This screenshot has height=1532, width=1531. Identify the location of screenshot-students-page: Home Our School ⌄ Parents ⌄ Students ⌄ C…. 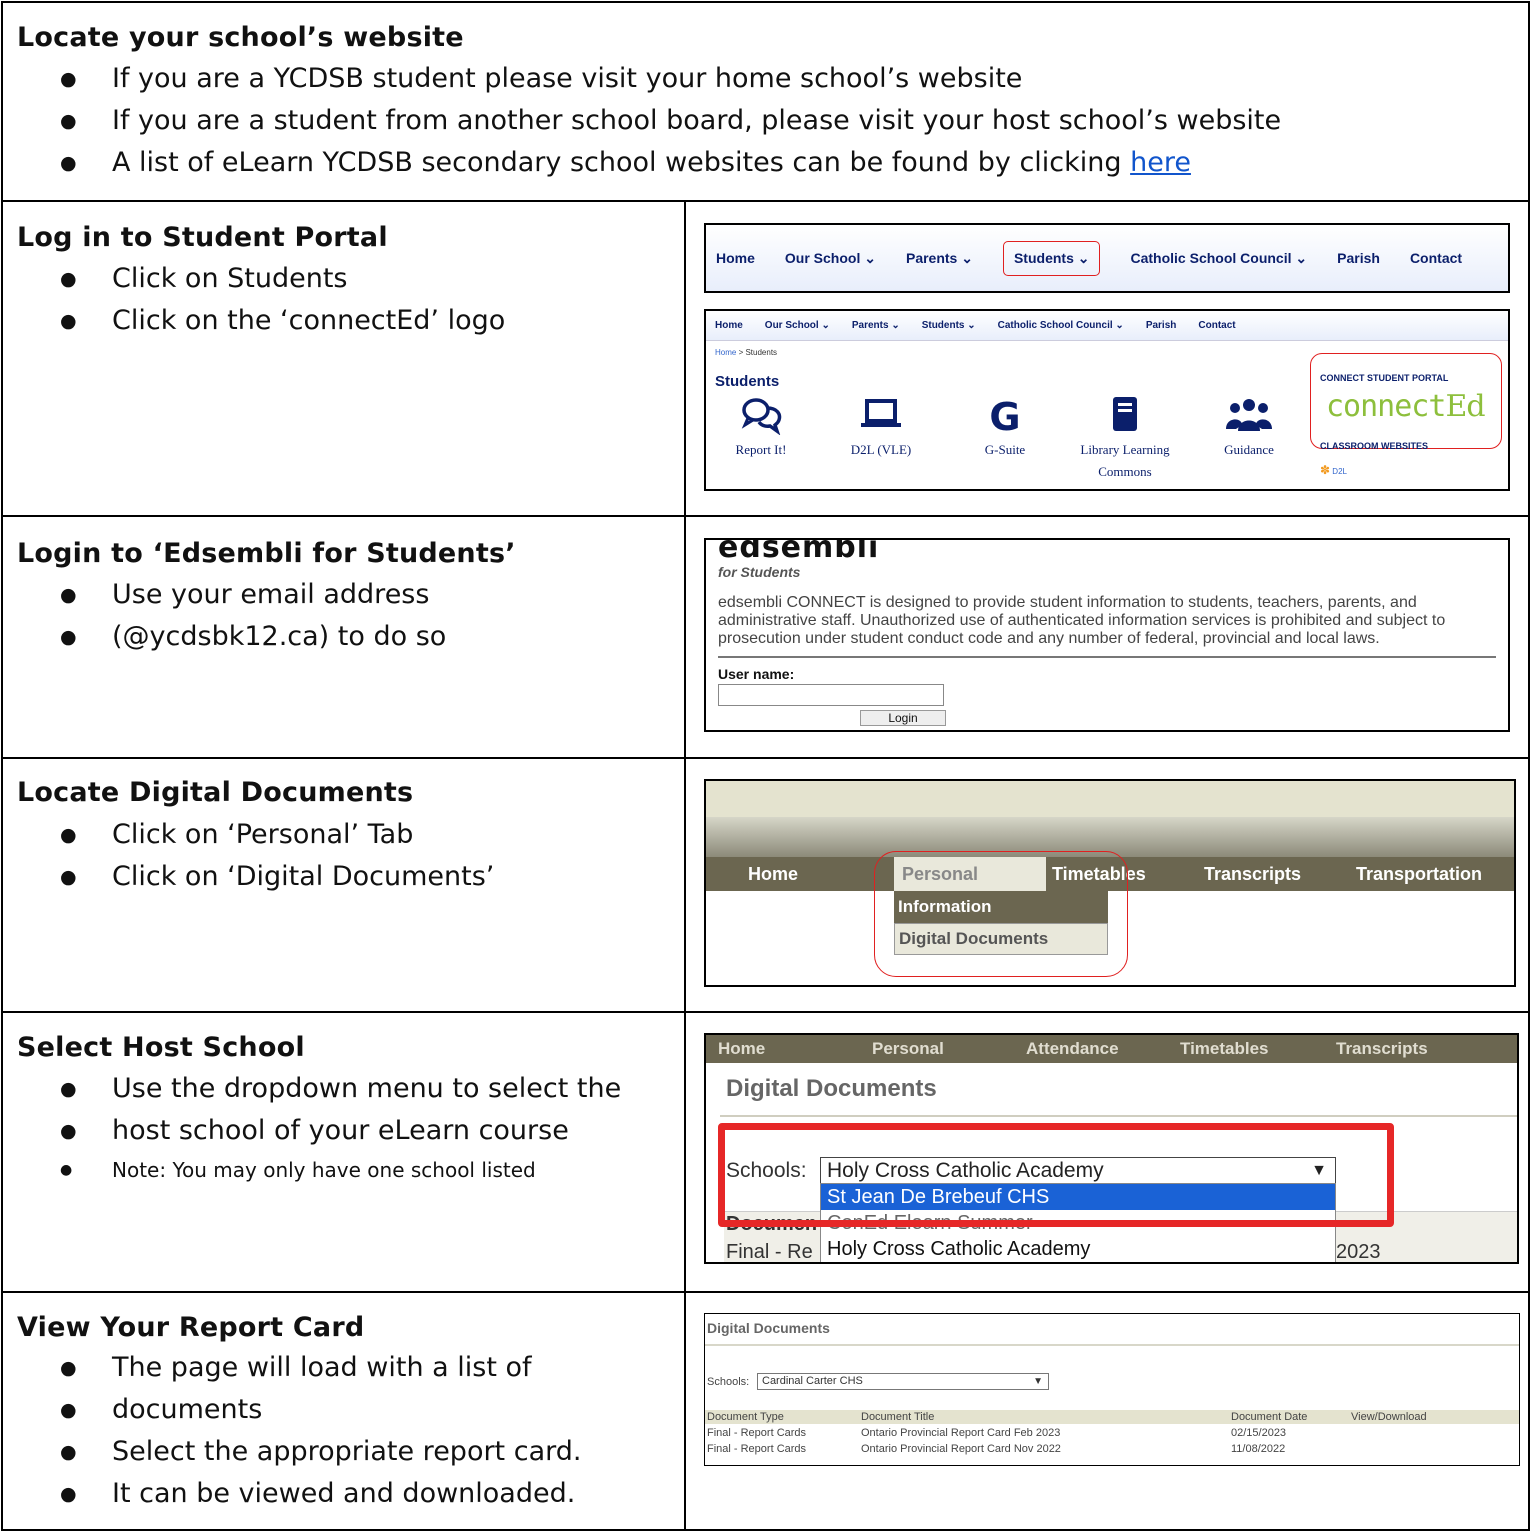
(1107, 400).